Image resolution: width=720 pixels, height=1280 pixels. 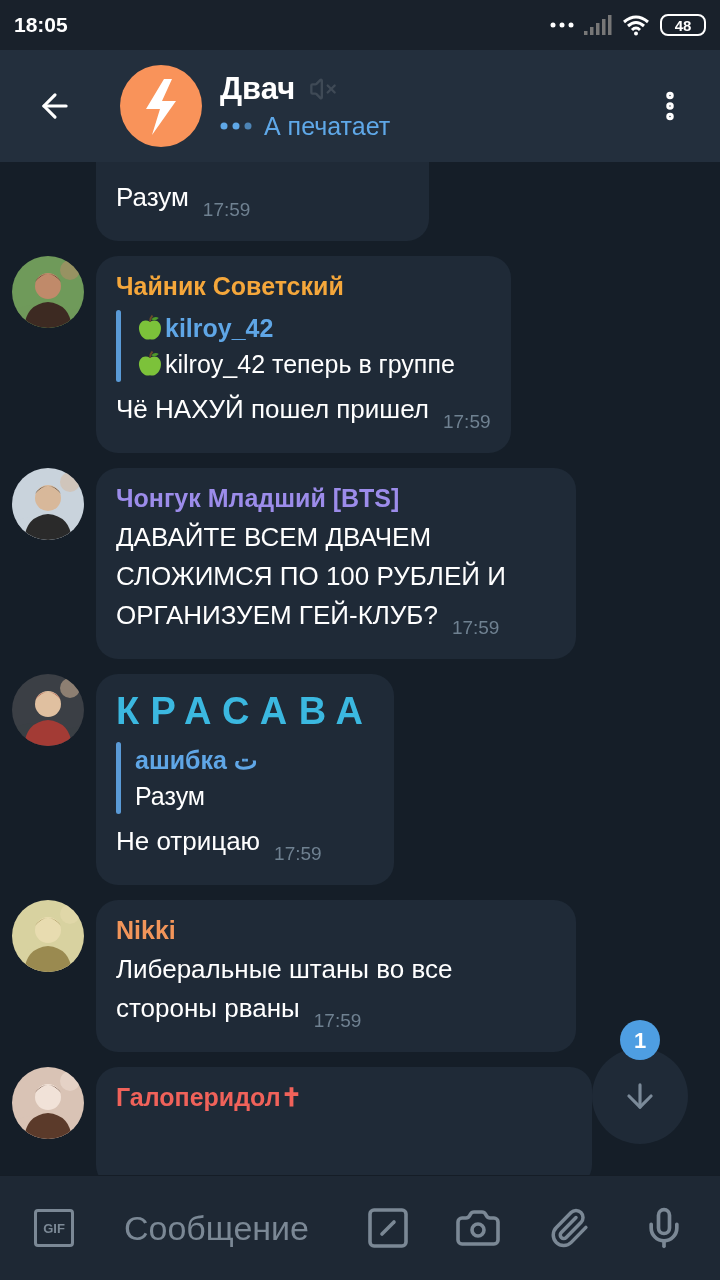 I want to click on message-input: Сообщение, so click(x=239, y=1228).